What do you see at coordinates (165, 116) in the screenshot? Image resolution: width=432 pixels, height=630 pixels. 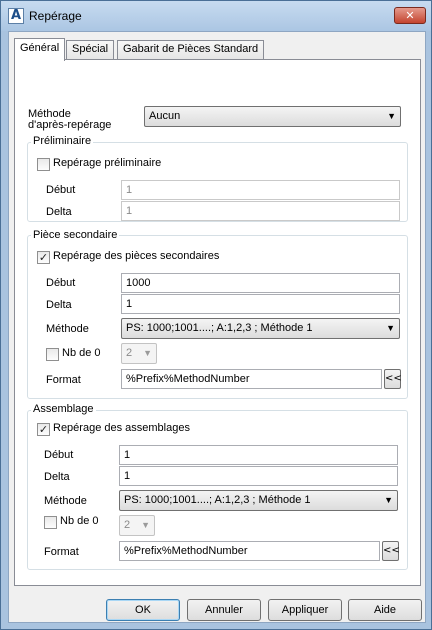 I see `method-after-value: Aucun` at bounding box center [165, 116].